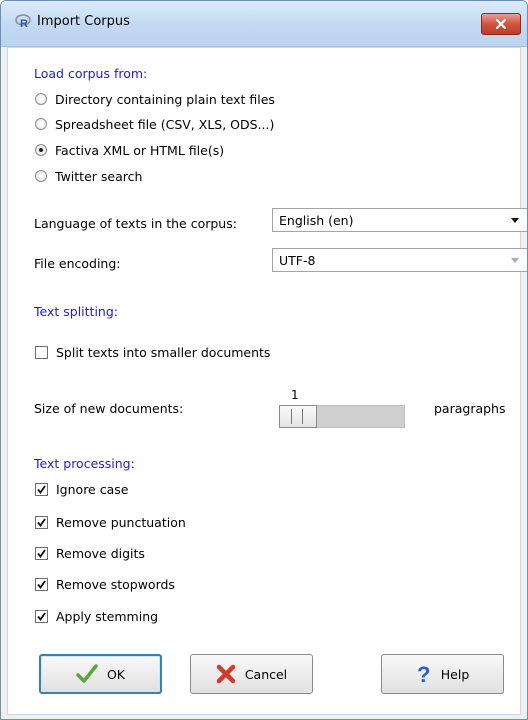  I want to click on radio-label: Factiva XML or HTML file(s), so click(140, 150).